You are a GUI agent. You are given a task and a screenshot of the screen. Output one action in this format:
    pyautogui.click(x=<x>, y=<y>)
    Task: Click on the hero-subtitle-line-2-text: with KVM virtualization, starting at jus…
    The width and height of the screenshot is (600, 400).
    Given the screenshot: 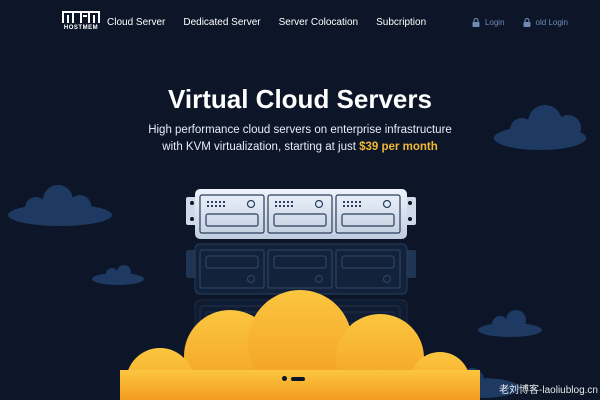 What is the action you would take?
    pyautogui.click(x=261, y=147)
    